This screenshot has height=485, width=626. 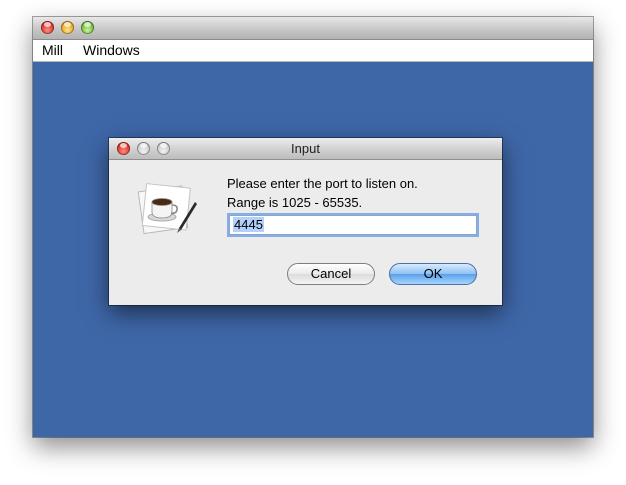 What do you see at coordinates (331, 274) in the screenshot?
I see `cancel-button: Cancel` at bounding box center [331, 274].